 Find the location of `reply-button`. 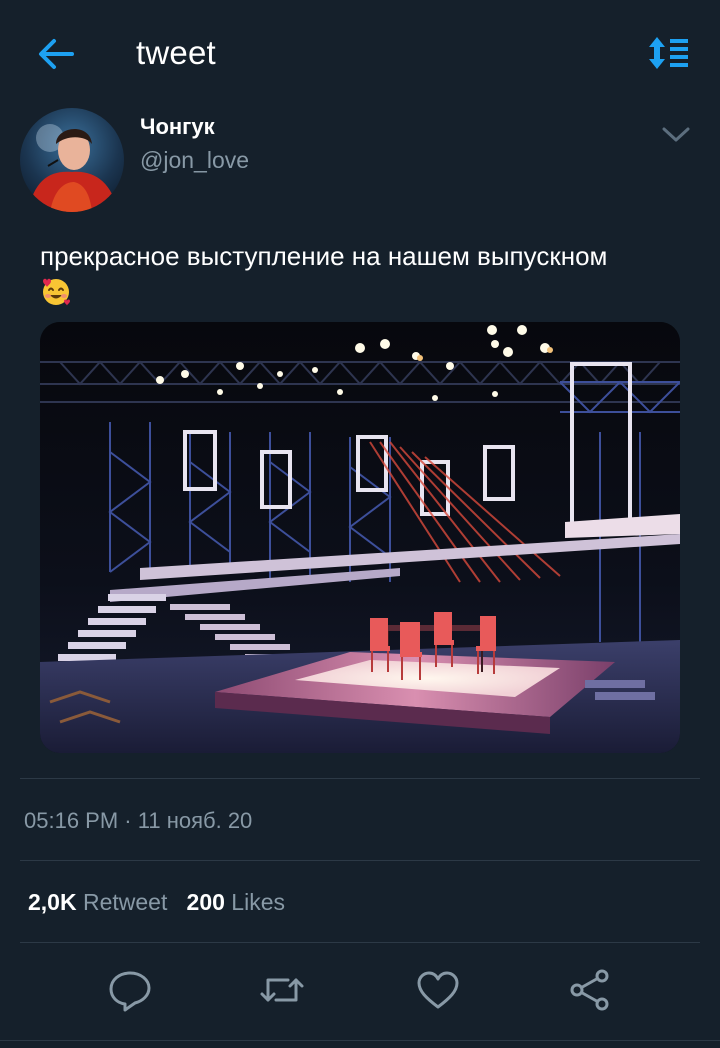

reply-button is located at coordinates (130, 990).